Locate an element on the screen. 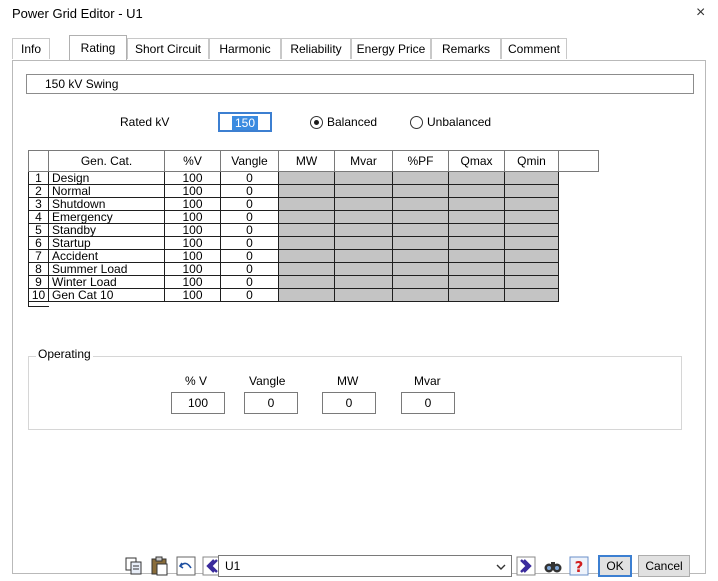 The image size is (718, 581). unbalanced-radio is located at coordinates (416, 122).